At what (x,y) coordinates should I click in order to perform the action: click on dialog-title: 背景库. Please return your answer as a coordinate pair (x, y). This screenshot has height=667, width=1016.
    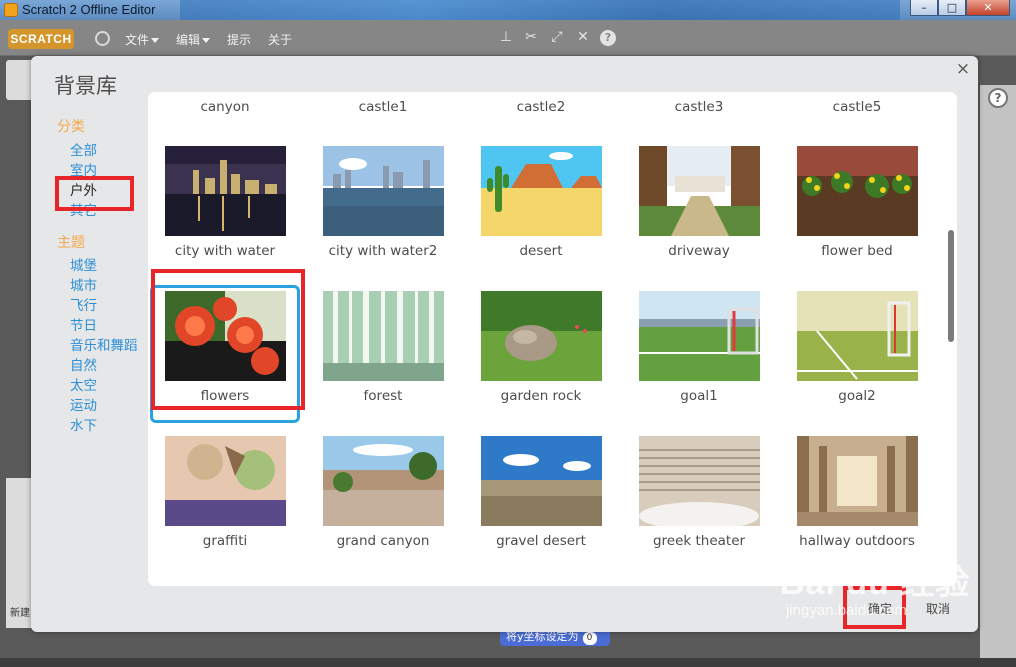
    Looking at the image, I should click on (85, 86).